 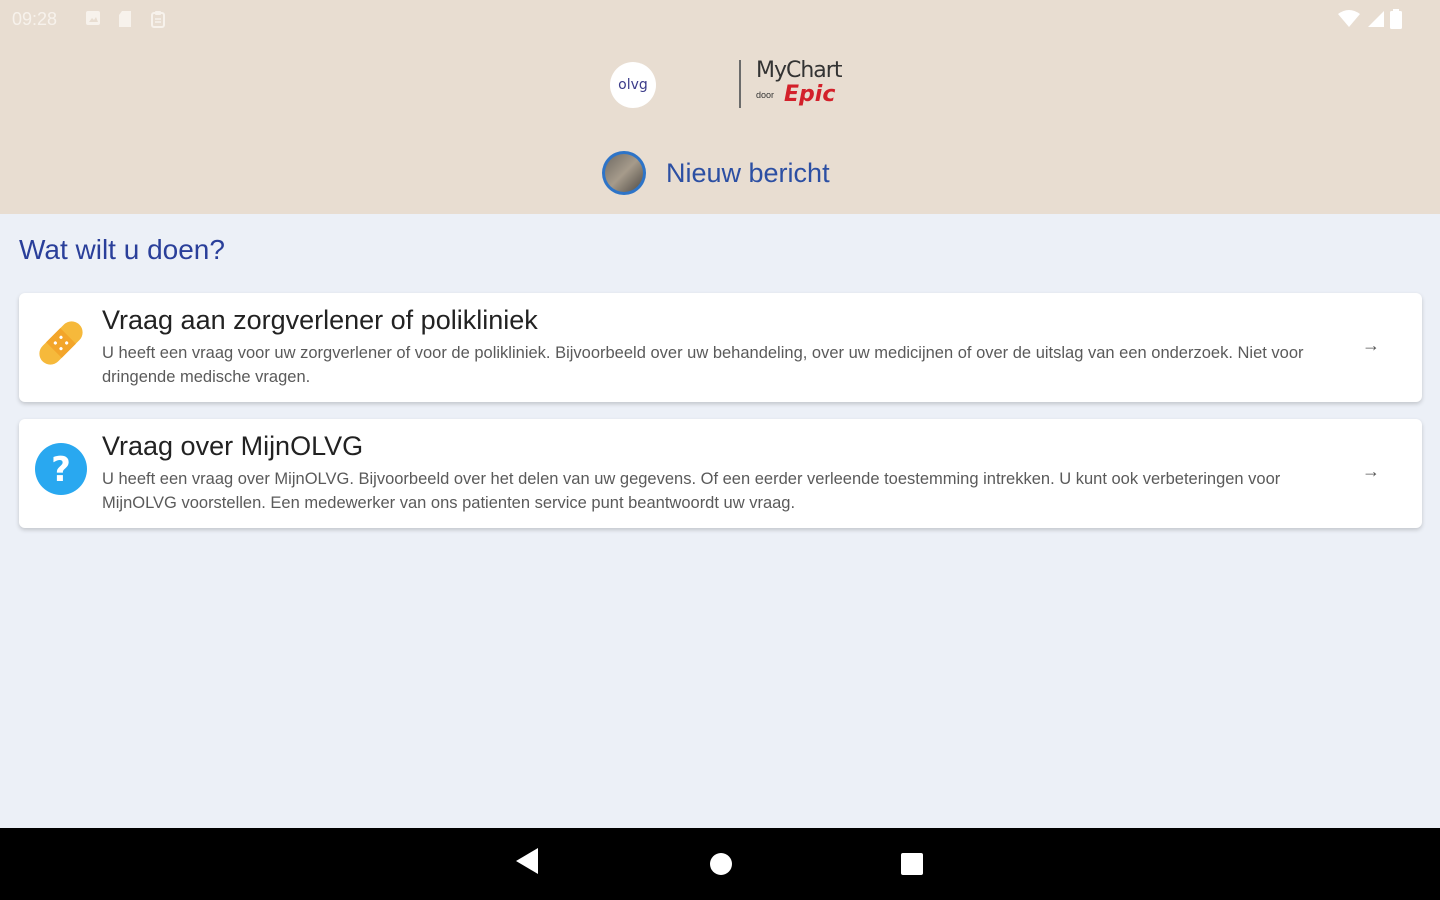 What do you see at coordinates (61, 343) in the screenshot?
I see `bandage-icon` at bounding box center [61, 343].